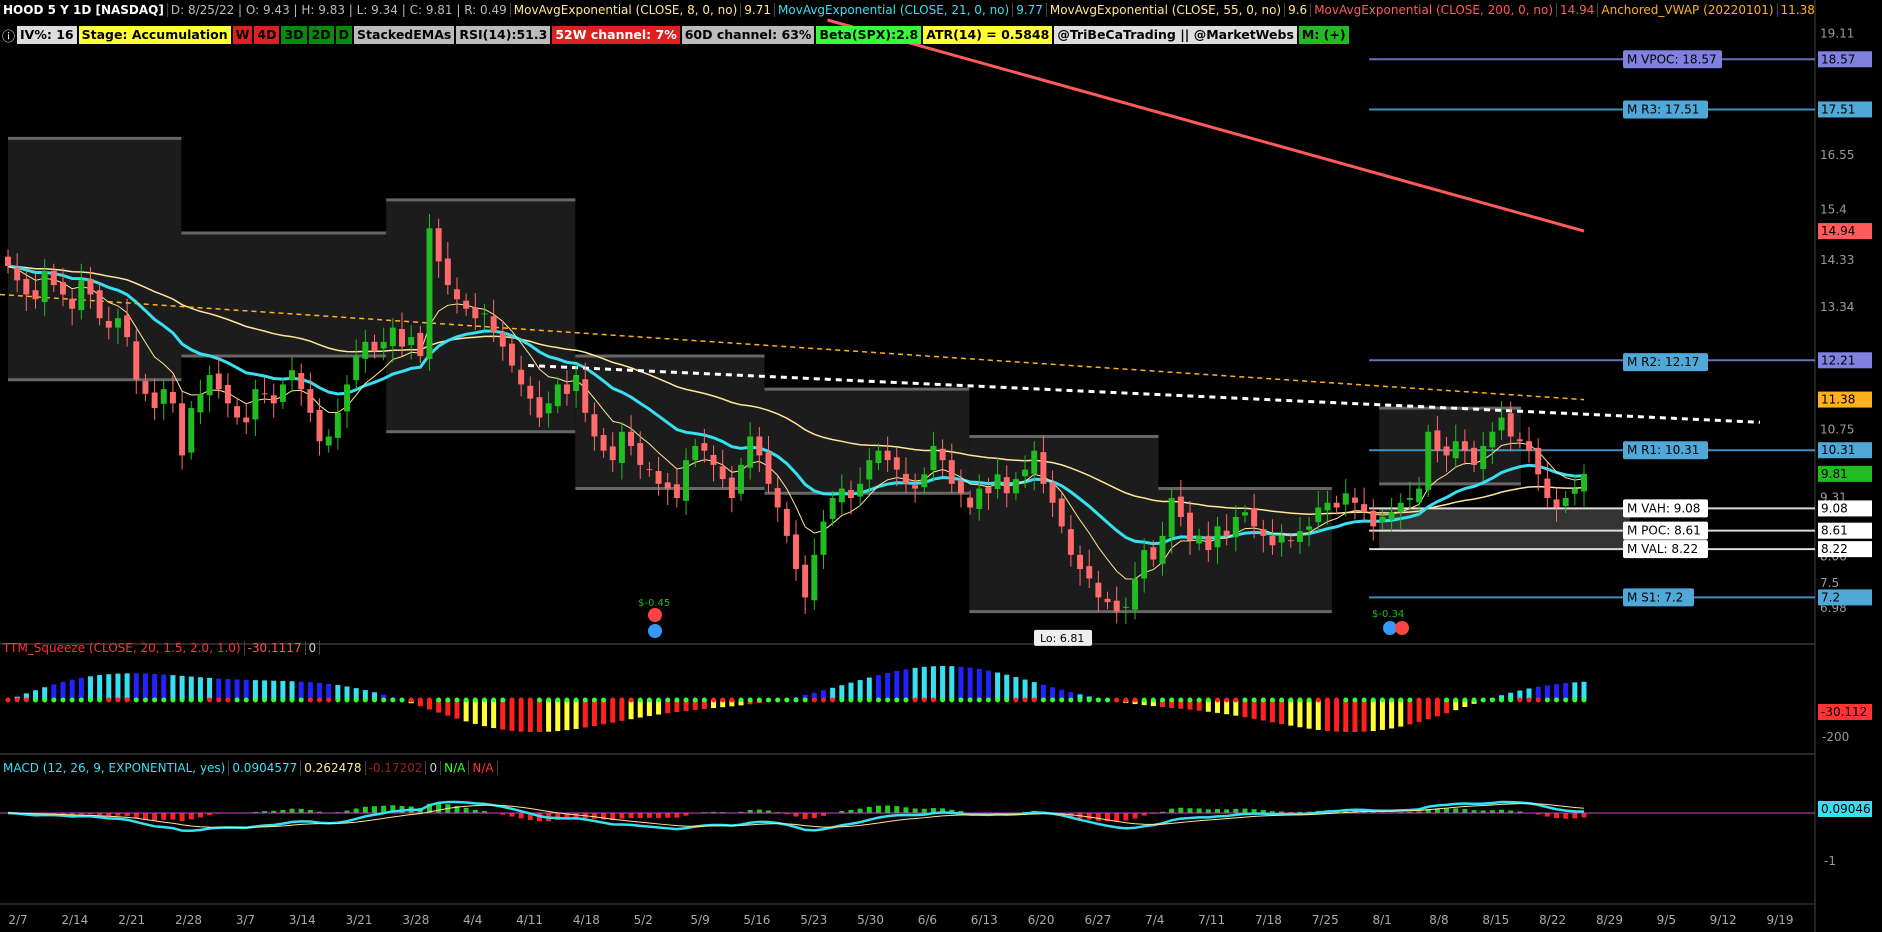 The image size is (1882, 932). I want to click on date-tick-27: 8/22, so click(1552, 920).